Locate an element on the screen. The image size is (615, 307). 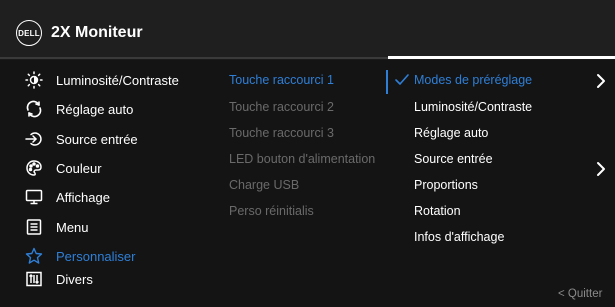
submenu-item-usb-charging: Charge USB is located at coordinates (264, 185).